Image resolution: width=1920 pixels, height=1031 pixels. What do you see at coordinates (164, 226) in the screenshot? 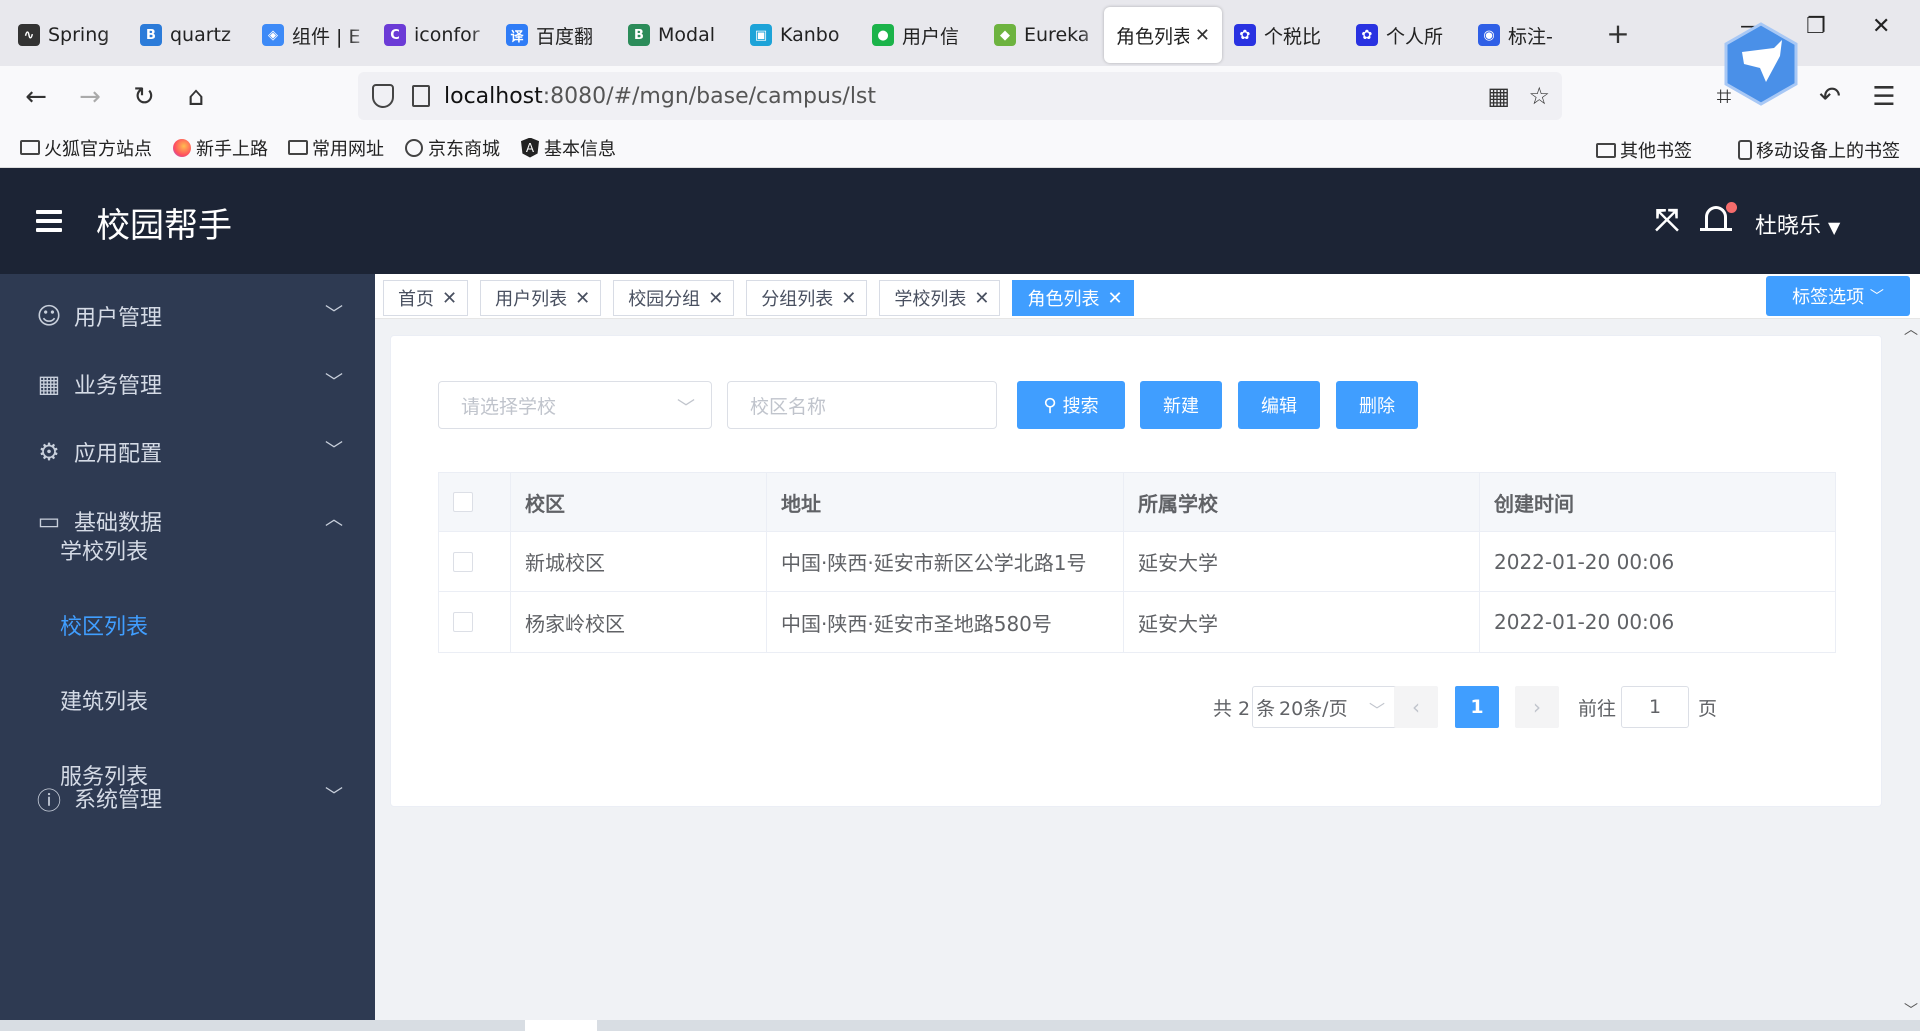
I see `app-title: 校园帮手` at bounding box center [164, 226].